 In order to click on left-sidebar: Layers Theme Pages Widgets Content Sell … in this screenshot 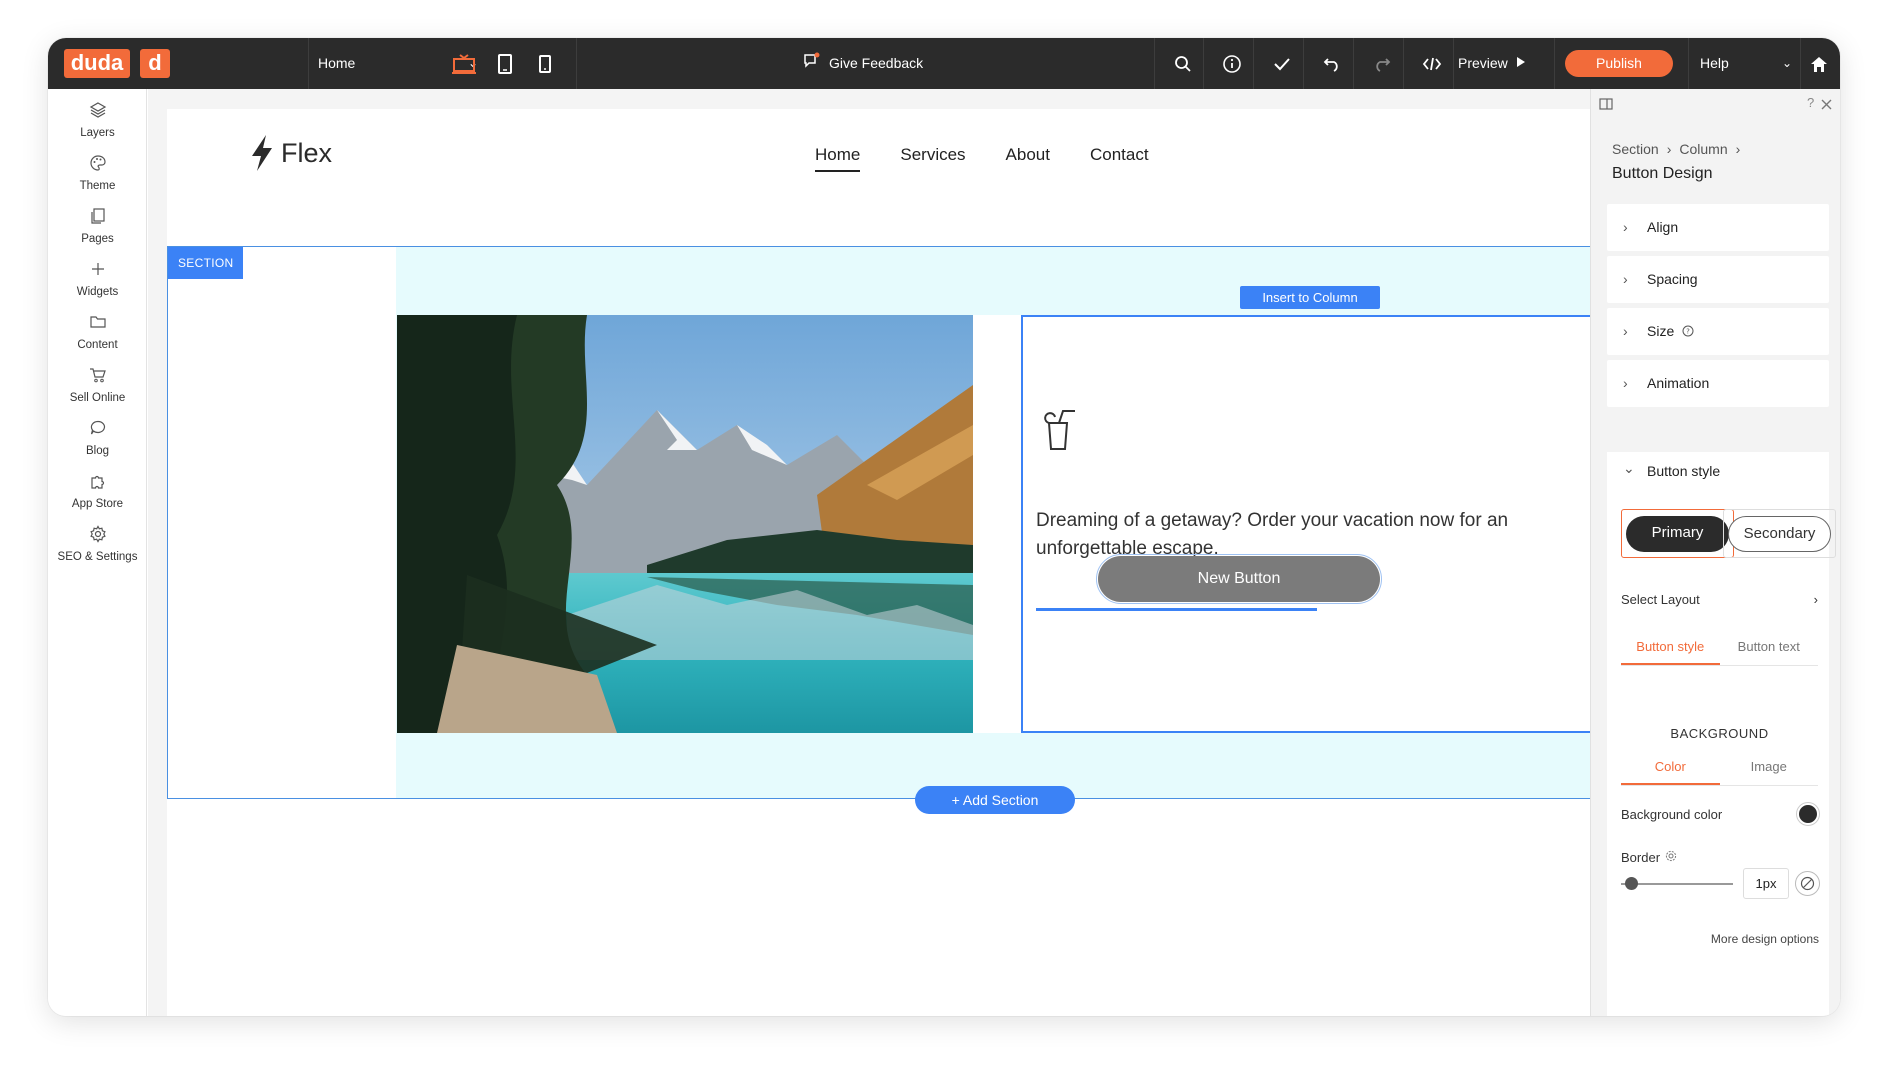, I will do `click(97, 552)`.